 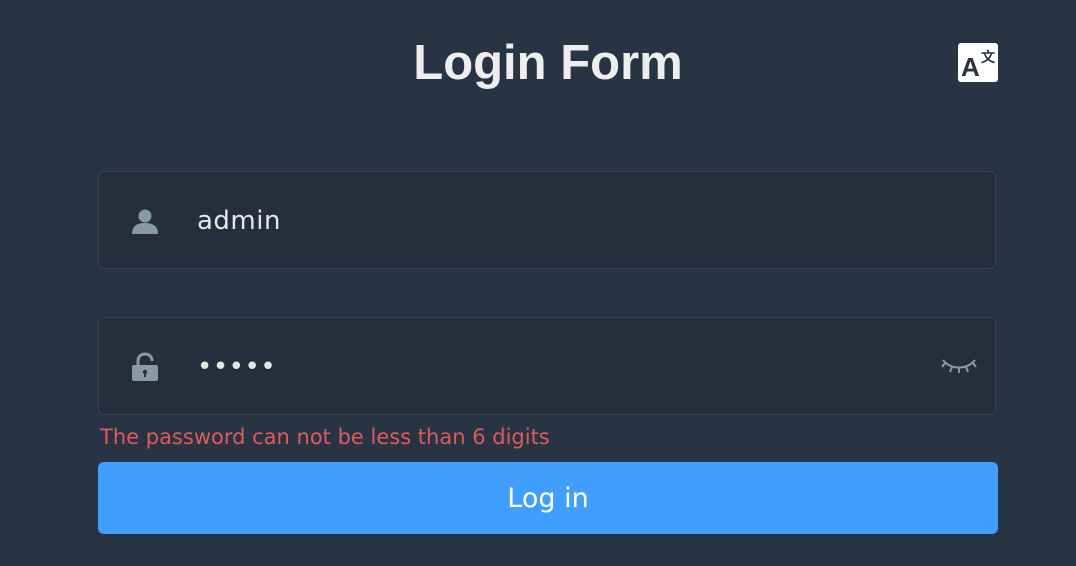 I want to click on language-button: A 文, so click(x=978, y=62).